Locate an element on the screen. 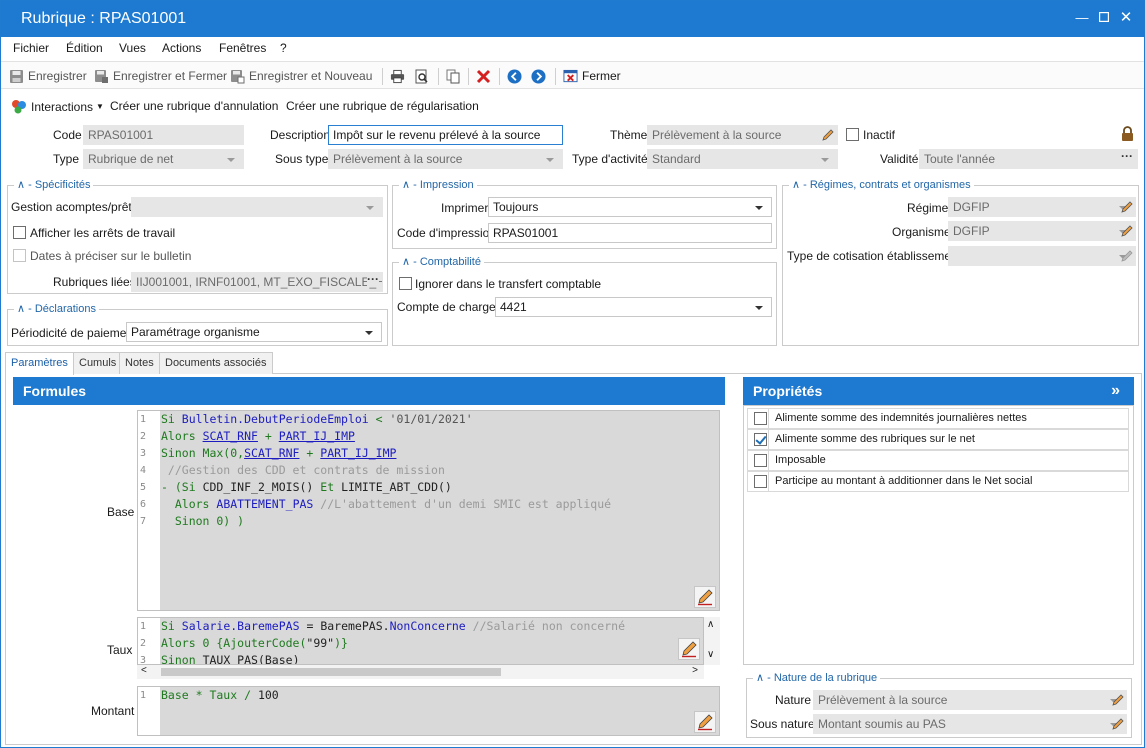  menu-actions: Actions is located at coordinates (181, 48).